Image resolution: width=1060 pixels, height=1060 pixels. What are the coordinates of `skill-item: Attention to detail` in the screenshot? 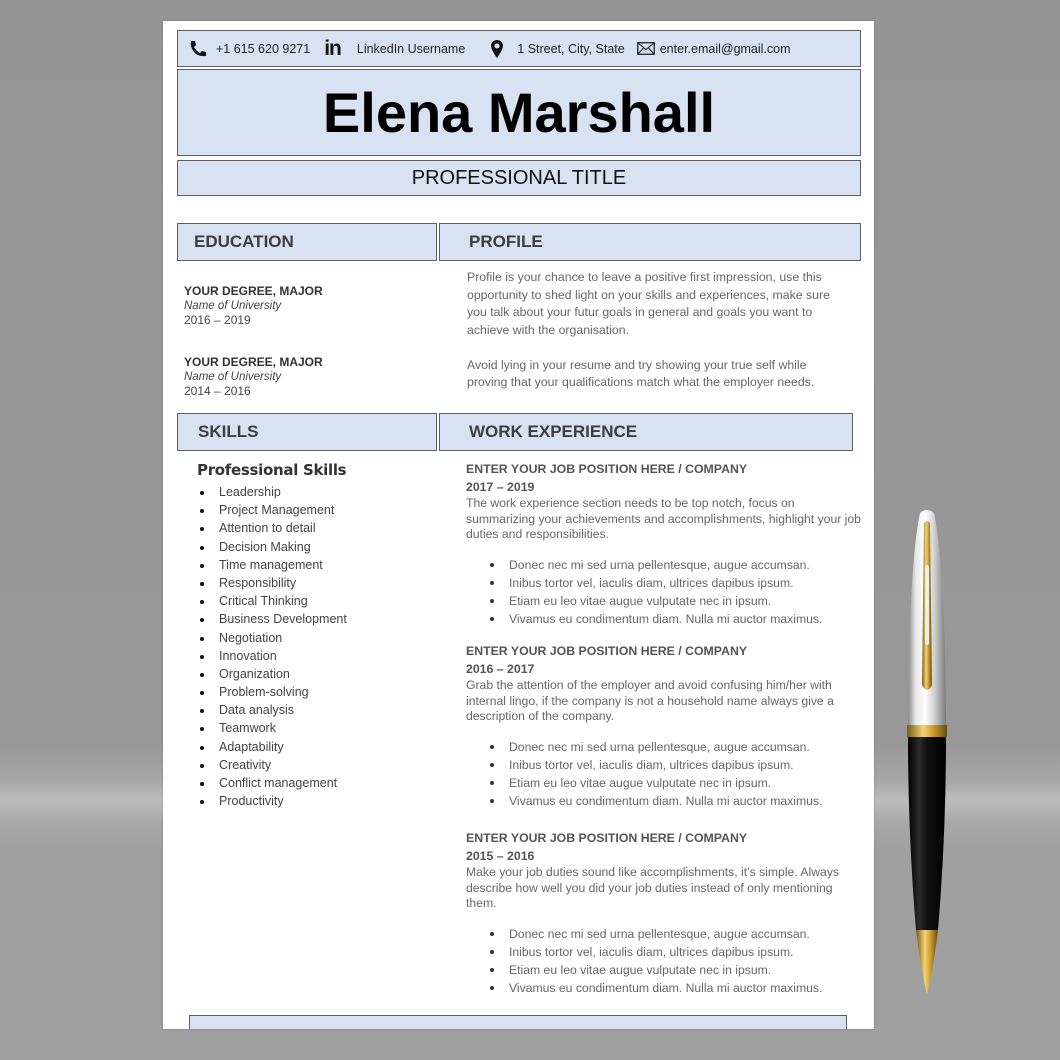 It's located at (272, 528).